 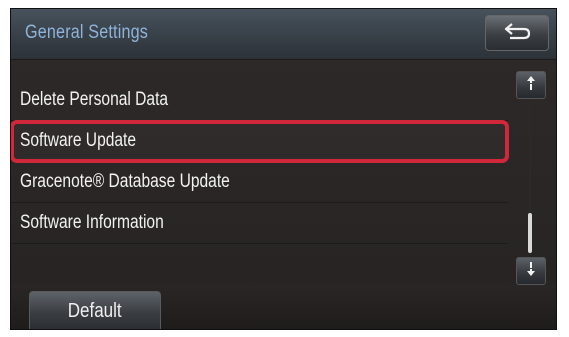 I want to click on list-item-label: Software Update, so click(x=78, y=140).